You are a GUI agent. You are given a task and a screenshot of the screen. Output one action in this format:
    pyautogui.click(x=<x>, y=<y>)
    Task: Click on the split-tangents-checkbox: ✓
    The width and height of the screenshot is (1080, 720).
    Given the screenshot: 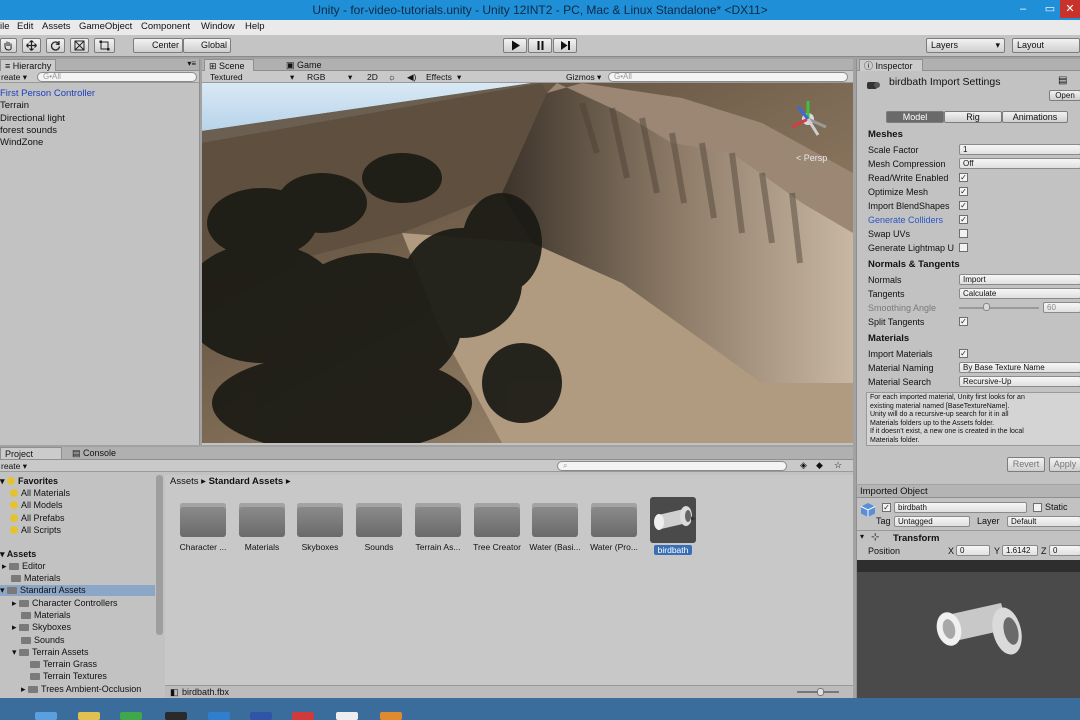 What is the action you would take?
    pyautogui.click(x=963, y=321)
    